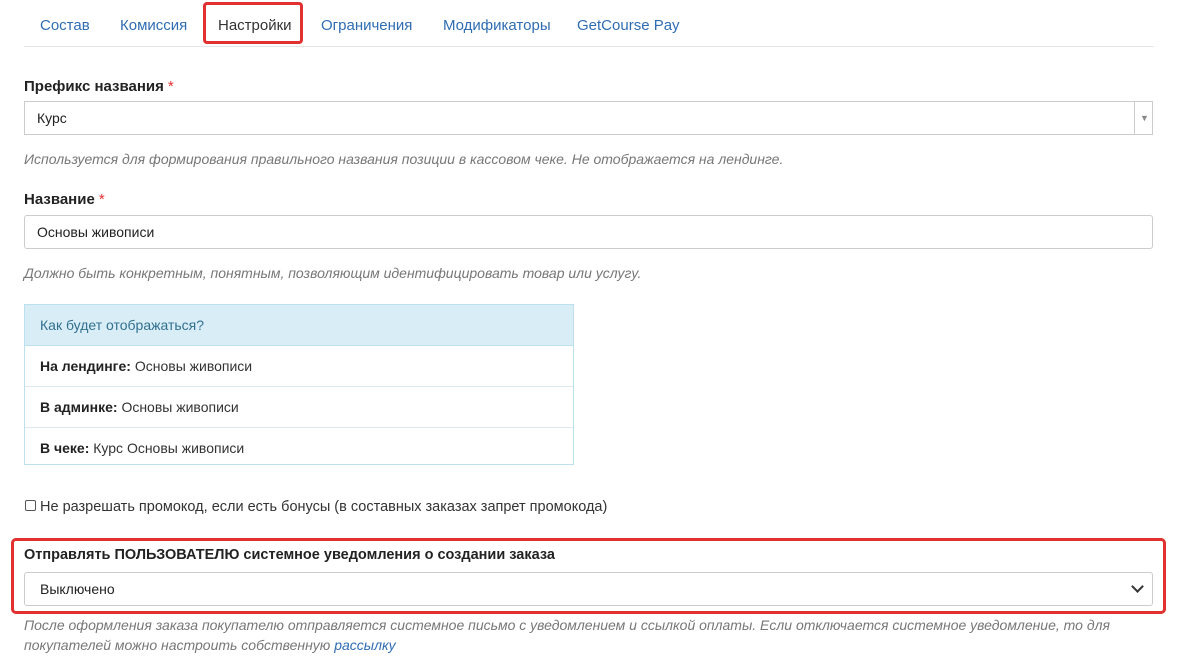  I want to click on tab-modifiers: Модификаторы, so click(497, 23).